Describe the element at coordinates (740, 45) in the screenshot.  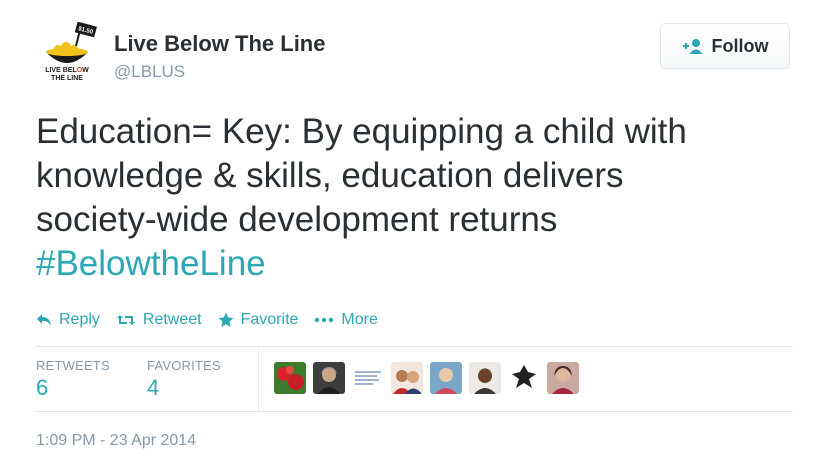
I see `follow-label: Follow` at that location.